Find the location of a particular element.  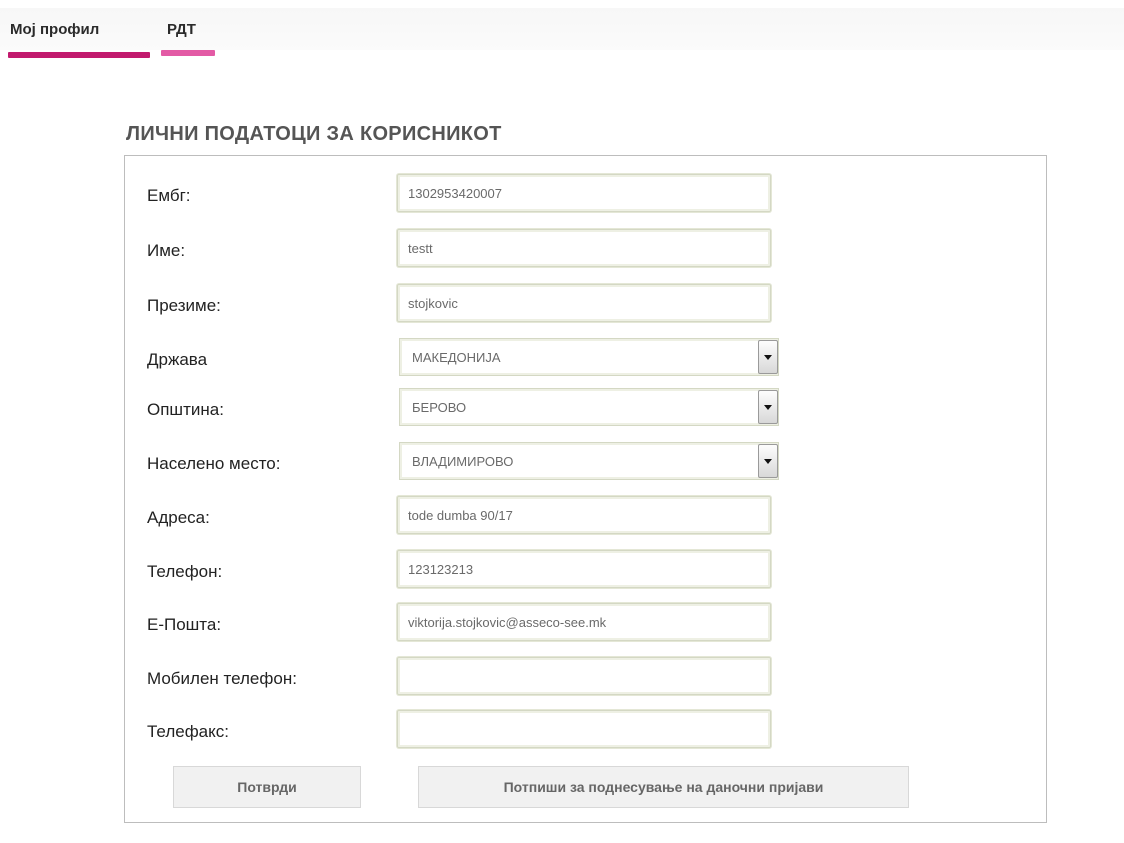

tab-my-profile-label: Мој профил is located at coordinates (55, 29).